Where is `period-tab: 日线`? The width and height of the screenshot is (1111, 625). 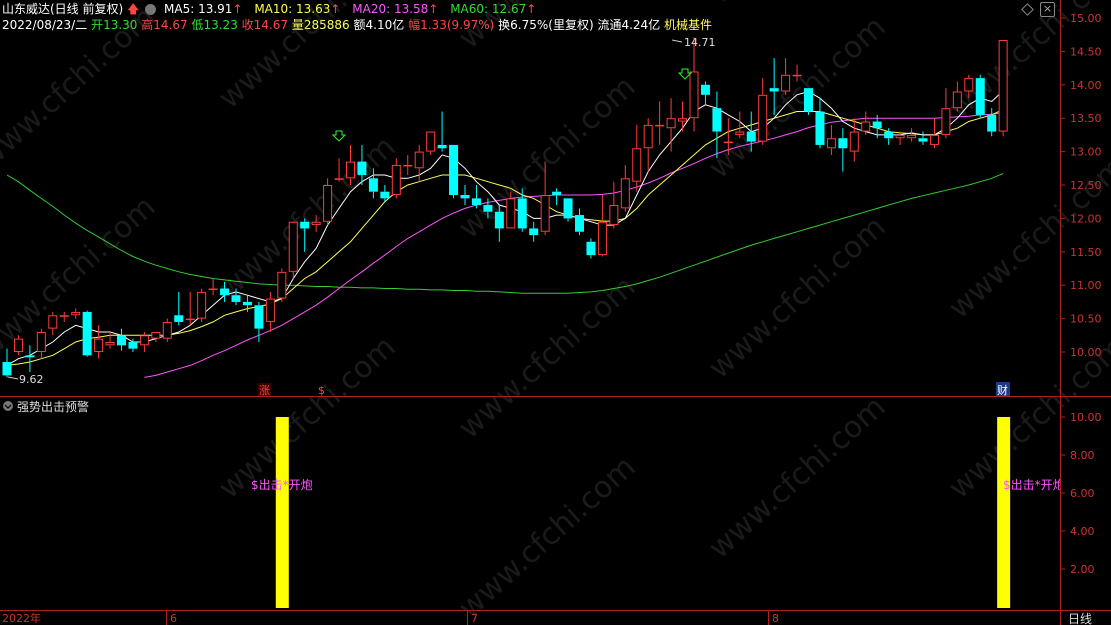
period-tab: 日线 is located at coordinates (1080, 618).